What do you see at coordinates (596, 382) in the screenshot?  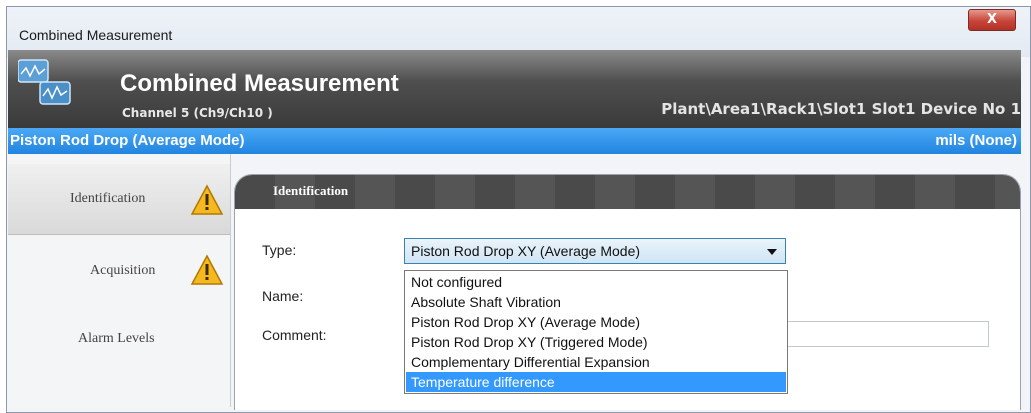 I see `dropdown-option-highlighted: Temperature difference` at bounding box center [596, 382].